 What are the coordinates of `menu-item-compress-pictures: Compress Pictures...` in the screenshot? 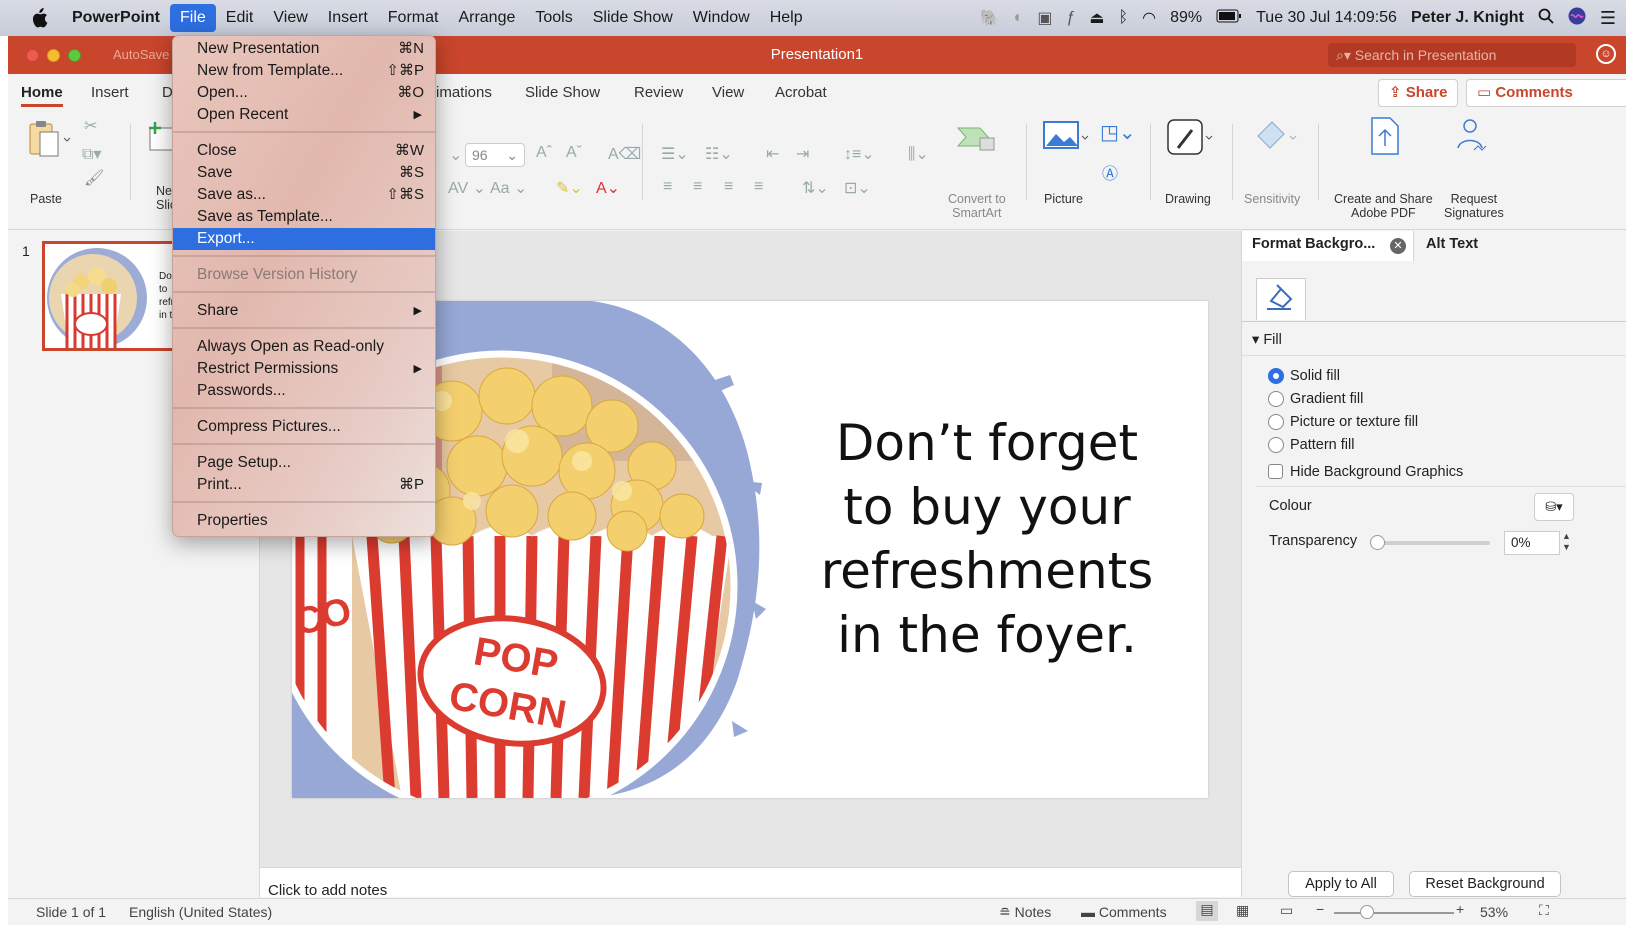 It's located at (304, 427).